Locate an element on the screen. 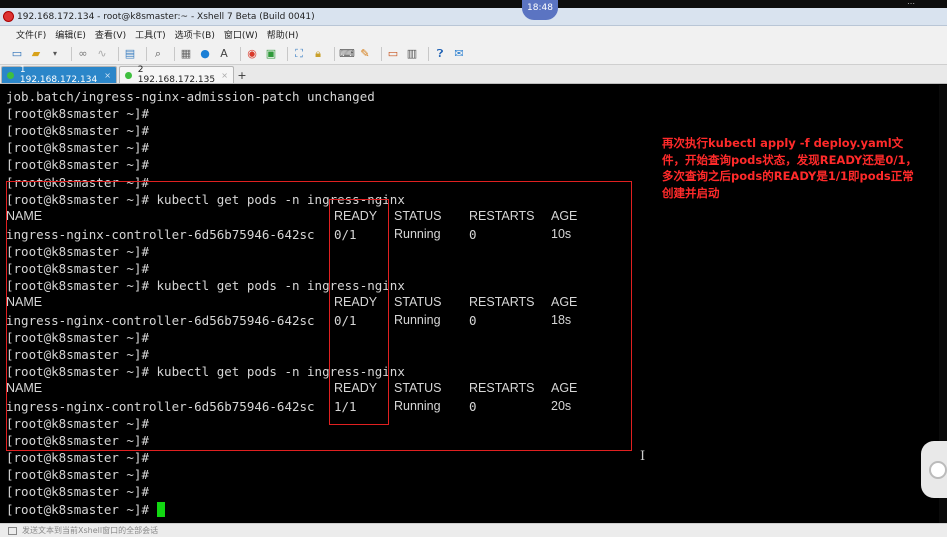  properties-icon: ▤ is located at coordinates (130, 54).